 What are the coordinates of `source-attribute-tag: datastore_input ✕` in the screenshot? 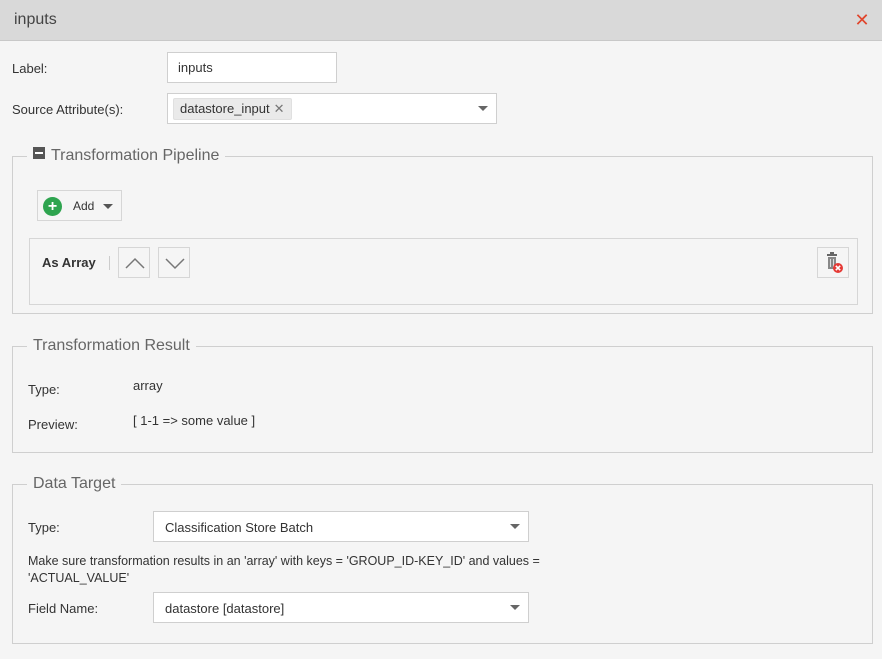 It's located at (232, 109).